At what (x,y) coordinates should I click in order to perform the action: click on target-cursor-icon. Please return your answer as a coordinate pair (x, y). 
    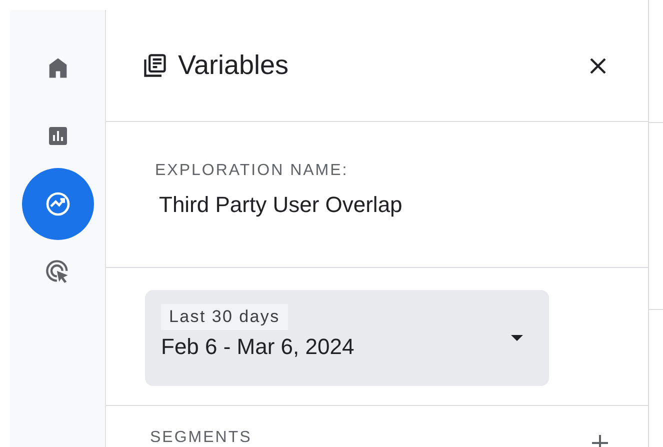
    Looking at the image, I should click on (57, 272).